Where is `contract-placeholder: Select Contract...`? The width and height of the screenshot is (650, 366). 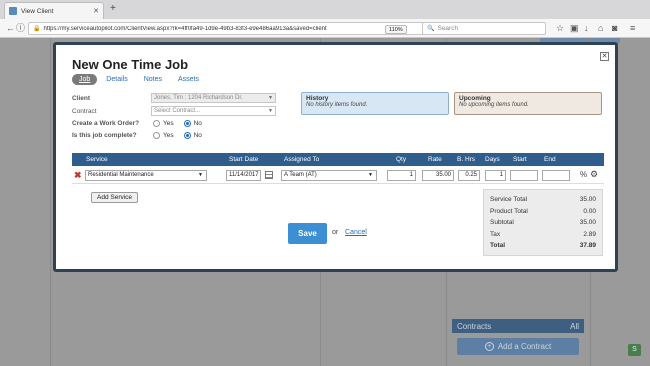
contract-placeholder: Select Contract... is located at coordinates (177, 111).